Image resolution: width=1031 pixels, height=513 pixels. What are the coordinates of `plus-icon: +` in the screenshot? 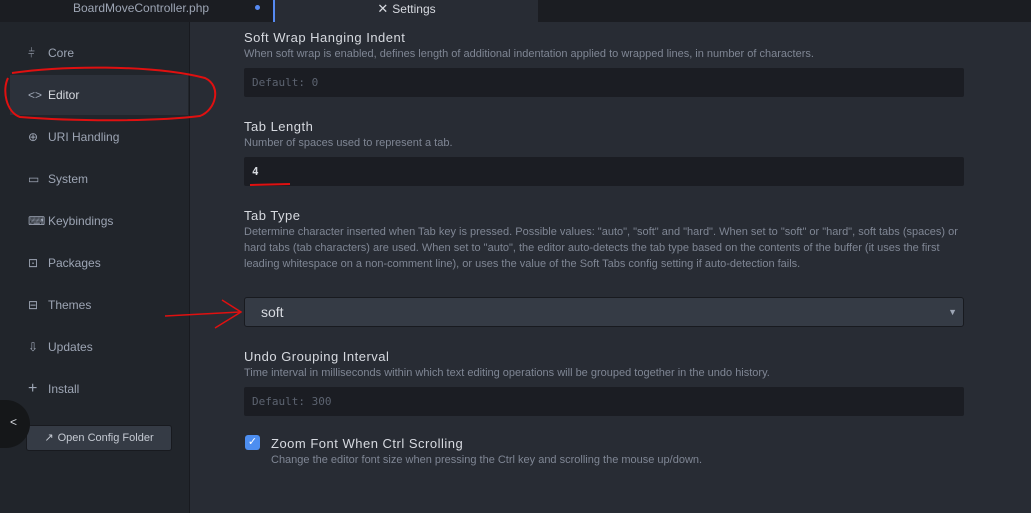 It's located at (33, 388).